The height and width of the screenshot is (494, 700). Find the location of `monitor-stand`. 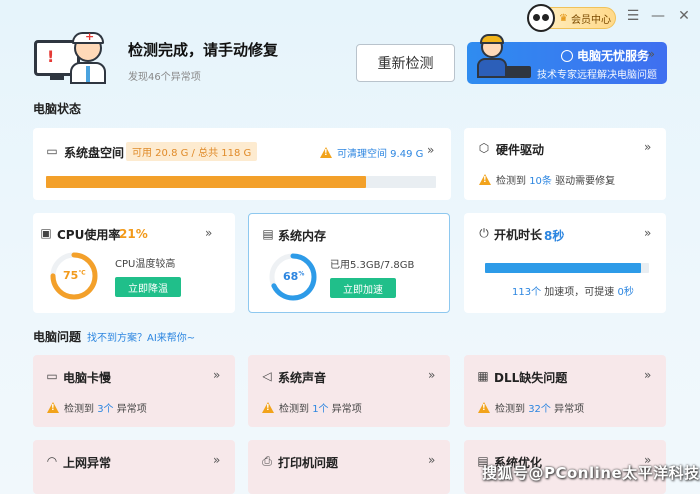

monitor-stand is located at coordinates (57, 78).